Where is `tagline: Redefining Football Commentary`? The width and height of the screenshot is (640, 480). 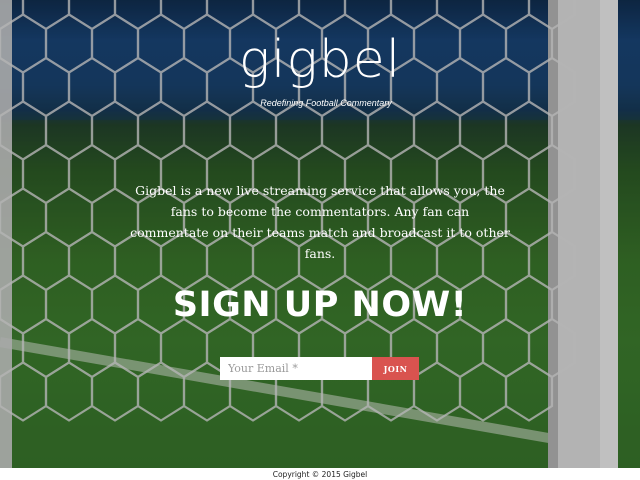
tagline: Redefining Football Commentary is located at coordinates (326, 103).